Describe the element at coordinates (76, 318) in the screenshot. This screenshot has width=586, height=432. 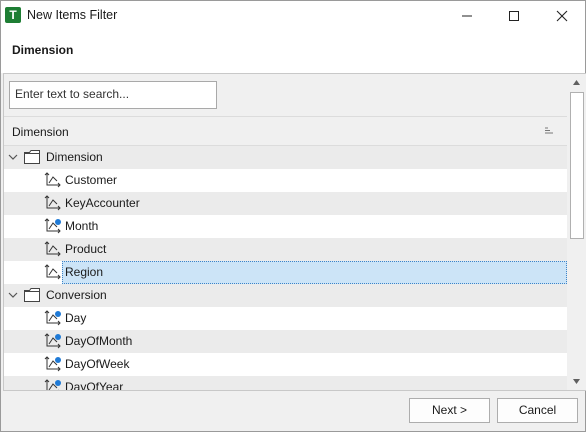
I see `tree-item-label: Day` at that location.